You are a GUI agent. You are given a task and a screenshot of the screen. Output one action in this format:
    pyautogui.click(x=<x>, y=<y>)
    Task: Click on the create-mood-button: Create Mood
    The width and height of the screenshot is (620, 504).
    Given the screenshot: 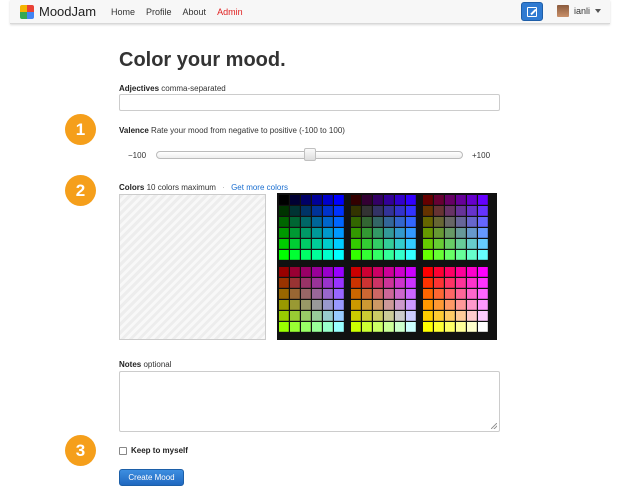 What is the action you would take?
    pyautogui.click(x=151, y=477)
    